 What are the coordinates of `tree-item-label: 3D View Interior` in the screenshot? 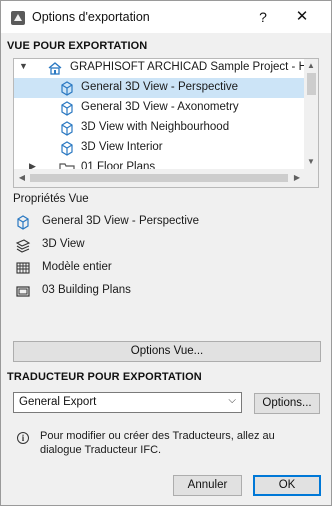 It's located at (122, 147).